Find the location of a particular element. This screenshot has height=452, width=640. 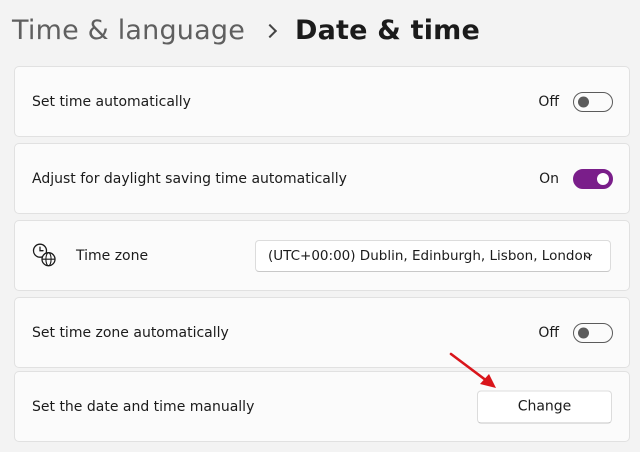

breadcrumb-chevron-icon is located at coordinates (270, 31).